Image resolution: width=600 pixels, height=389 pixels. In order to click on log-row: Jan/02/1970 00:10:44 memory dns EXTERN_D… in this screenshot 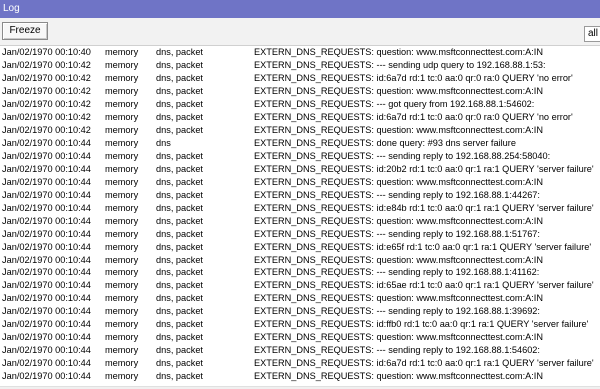, I will do `click(300, 143)`.